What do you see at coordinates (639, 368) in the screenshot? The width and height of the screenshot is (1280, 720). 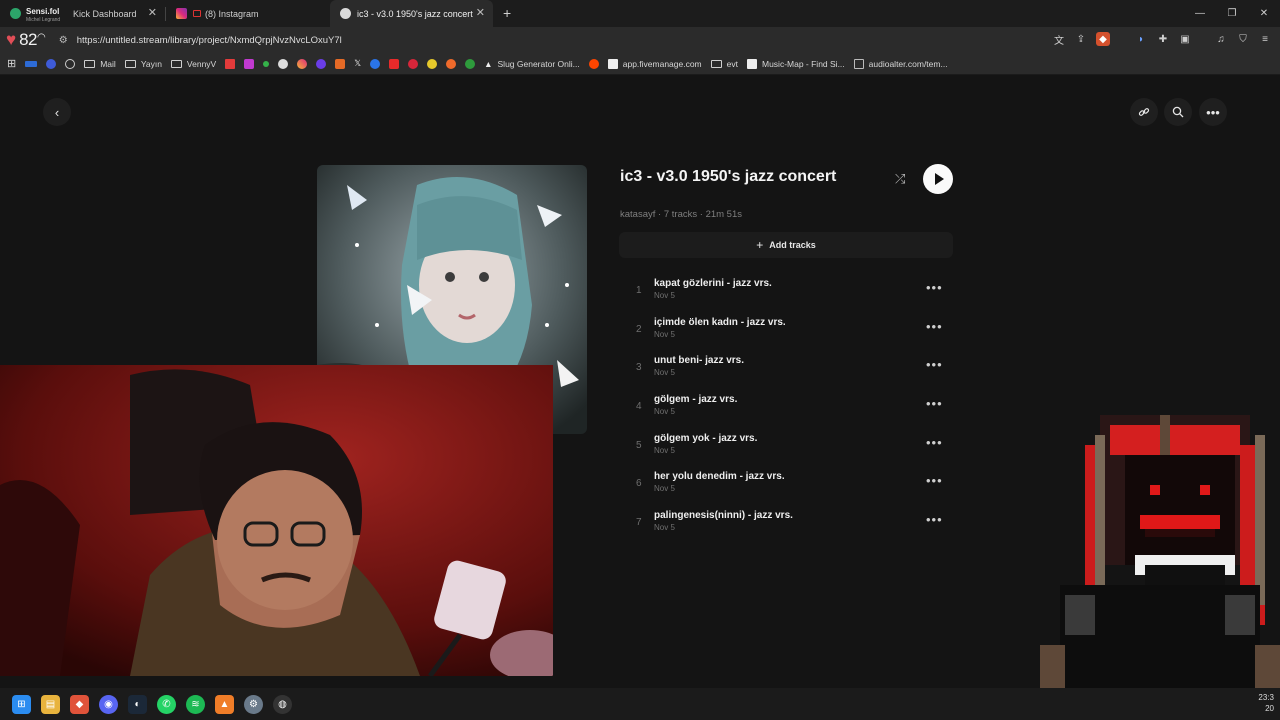 I see `track-number: 3` at bounding box center [639, 368].